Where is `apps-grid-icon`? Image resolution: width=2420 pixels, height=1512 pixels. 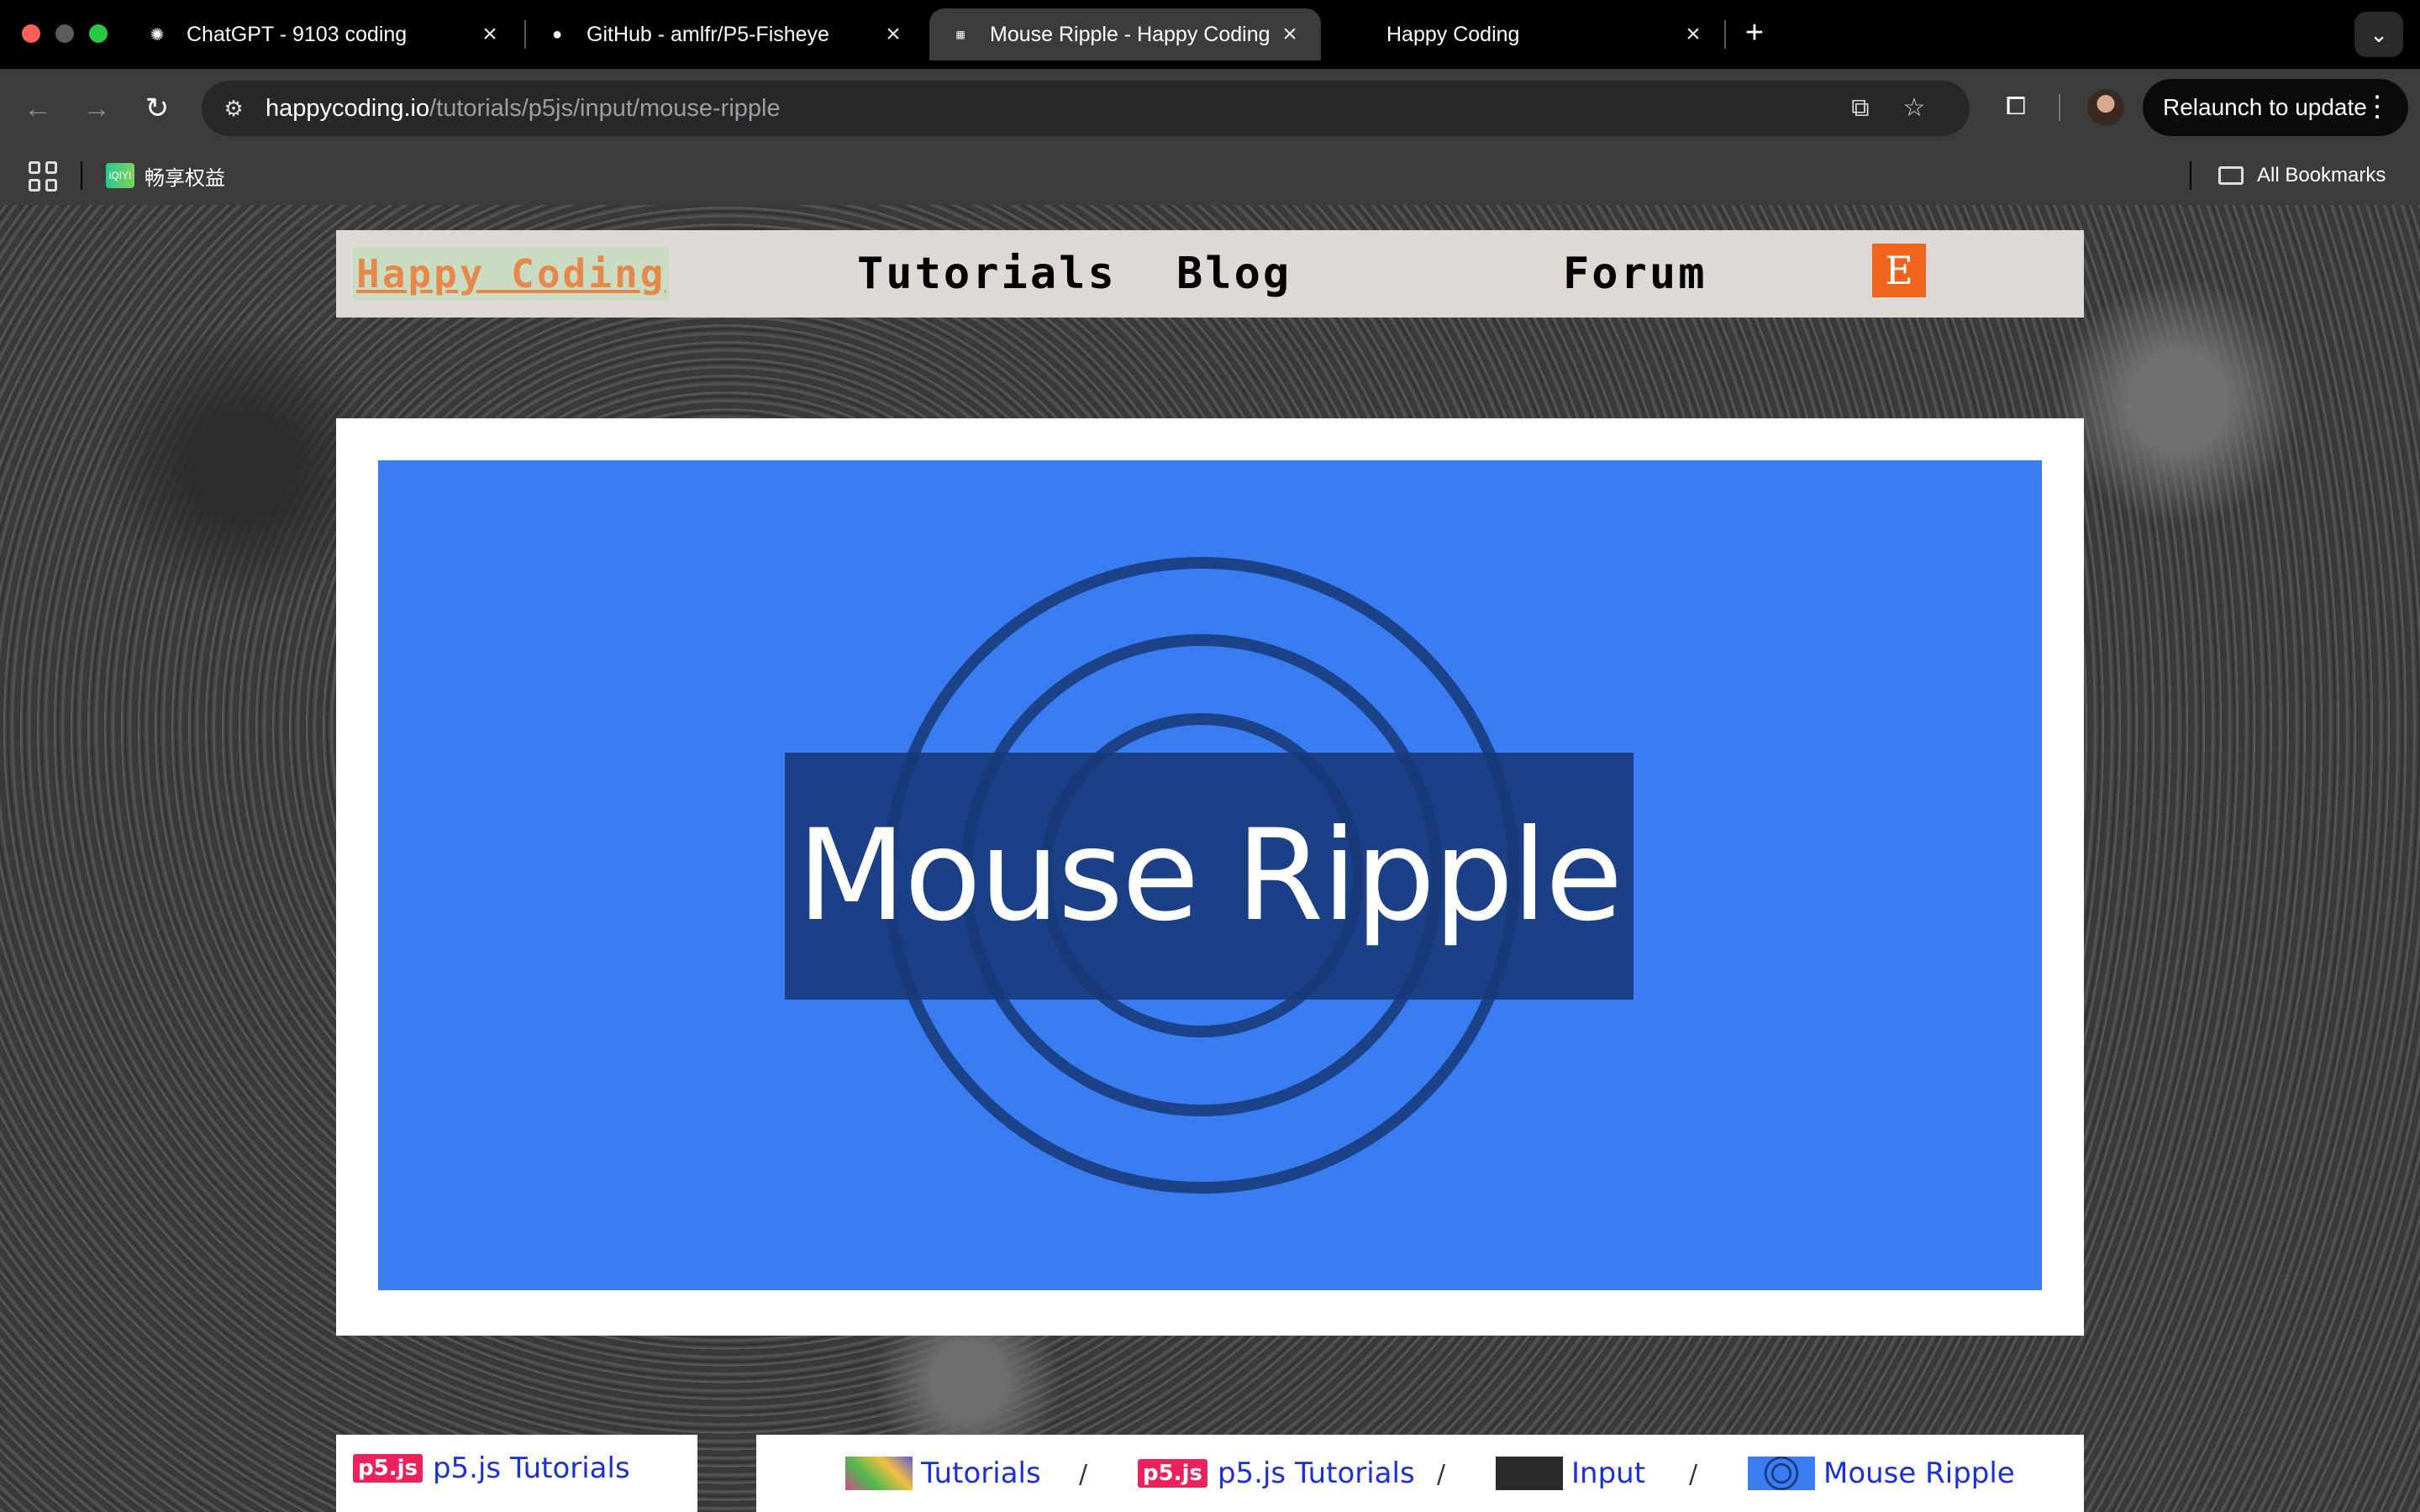
apps-grid-icon is located at coordinates (44, 176).